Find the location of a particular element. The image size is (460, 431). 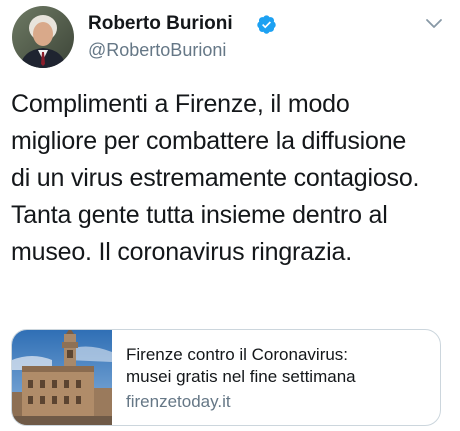

avatar-image is located at coordinates (43, 37).